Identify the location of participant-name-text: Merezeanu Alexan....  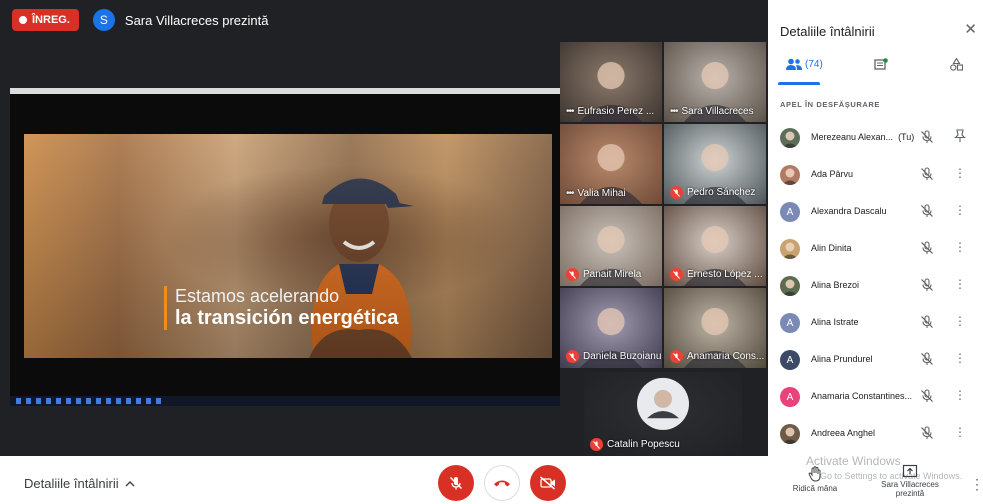
(852, 137).